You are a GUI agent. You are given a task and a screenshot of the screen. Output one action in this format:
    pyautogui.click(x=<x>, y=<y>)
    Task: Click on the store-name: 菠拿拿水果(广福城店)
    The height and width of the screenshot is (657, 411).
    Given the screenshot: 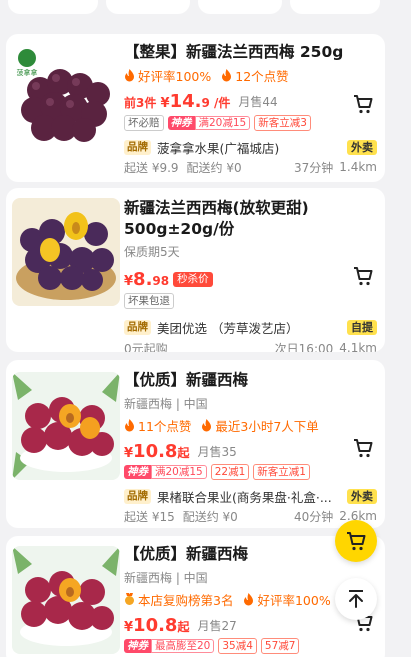 What is the action you would take?
    pyautogui.click(x=252, y=147)
    